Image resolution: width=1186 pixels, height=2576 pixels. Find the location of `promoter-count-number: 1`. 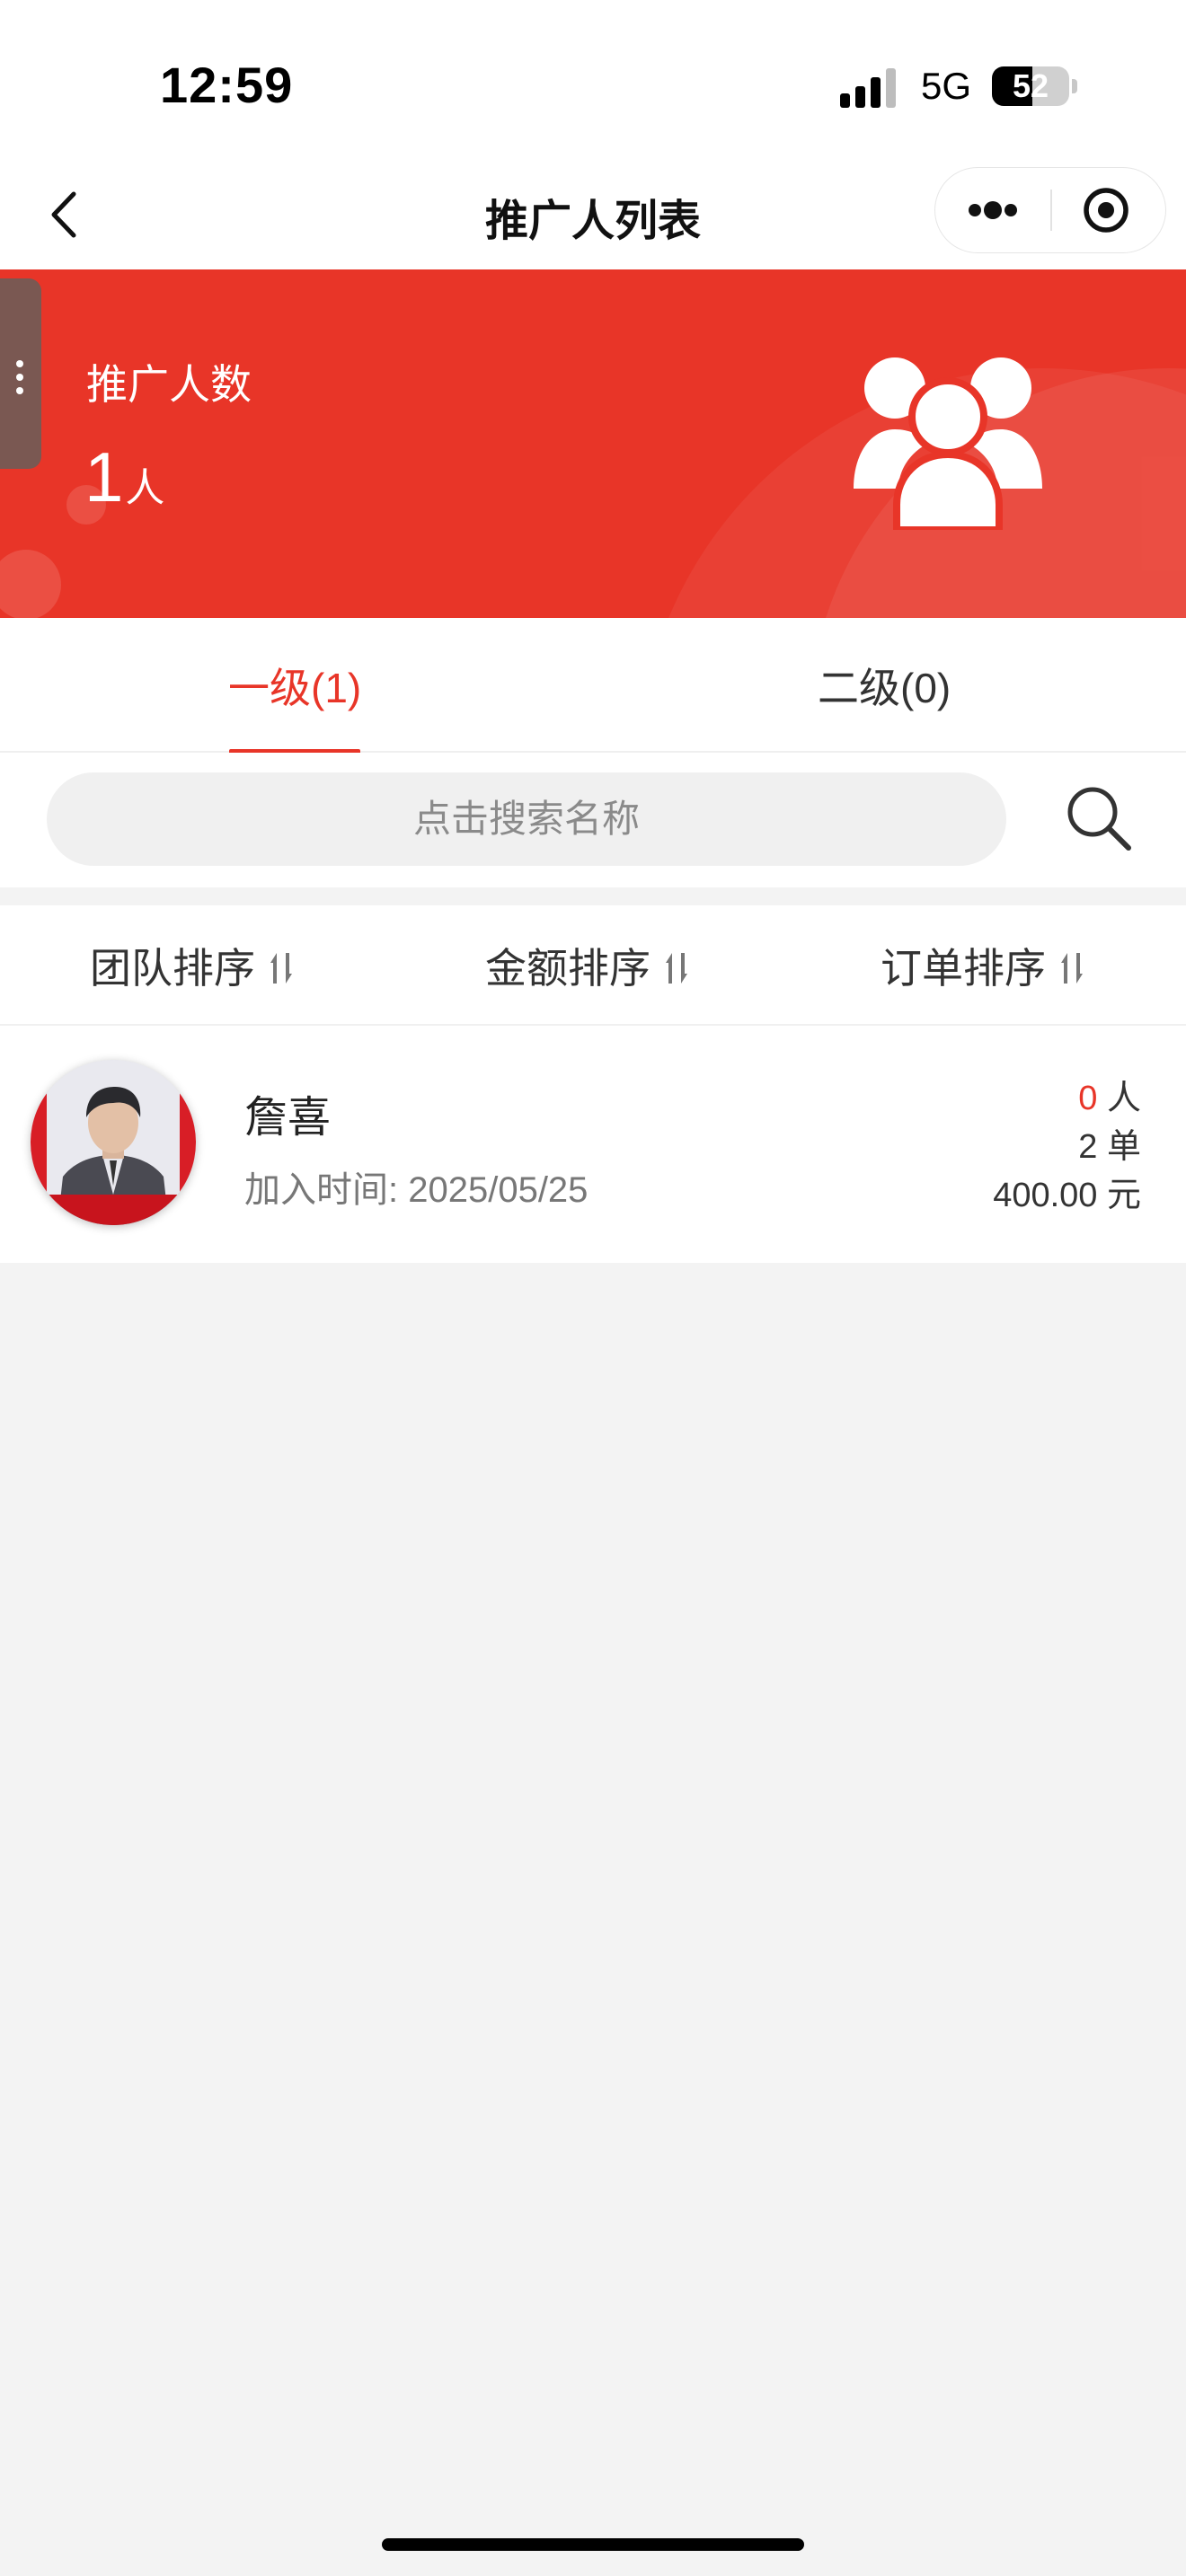

promoter-count-number: 1 is located at coordinates (104, 476).